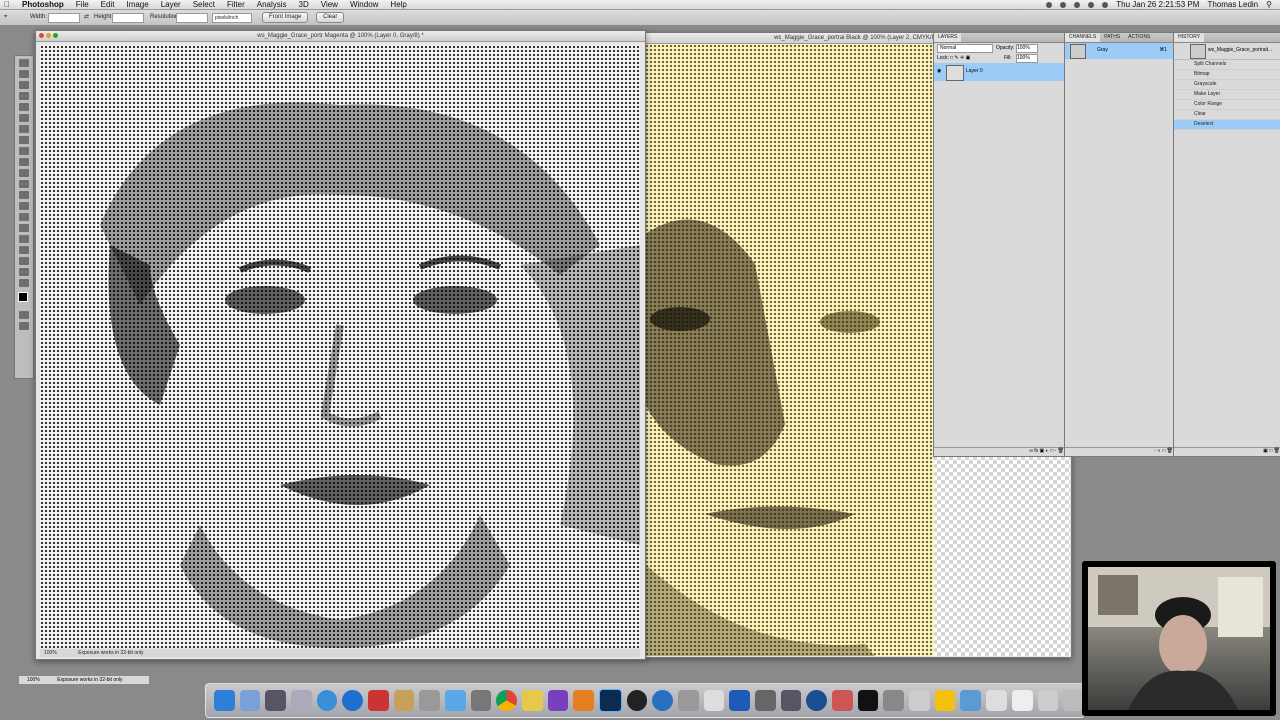 The image size is (1280, 720). What do you see at coordinates (24, 118) in the screenshot?
I see `eyedropper-tool-icon` at bounding box center [24, 118].